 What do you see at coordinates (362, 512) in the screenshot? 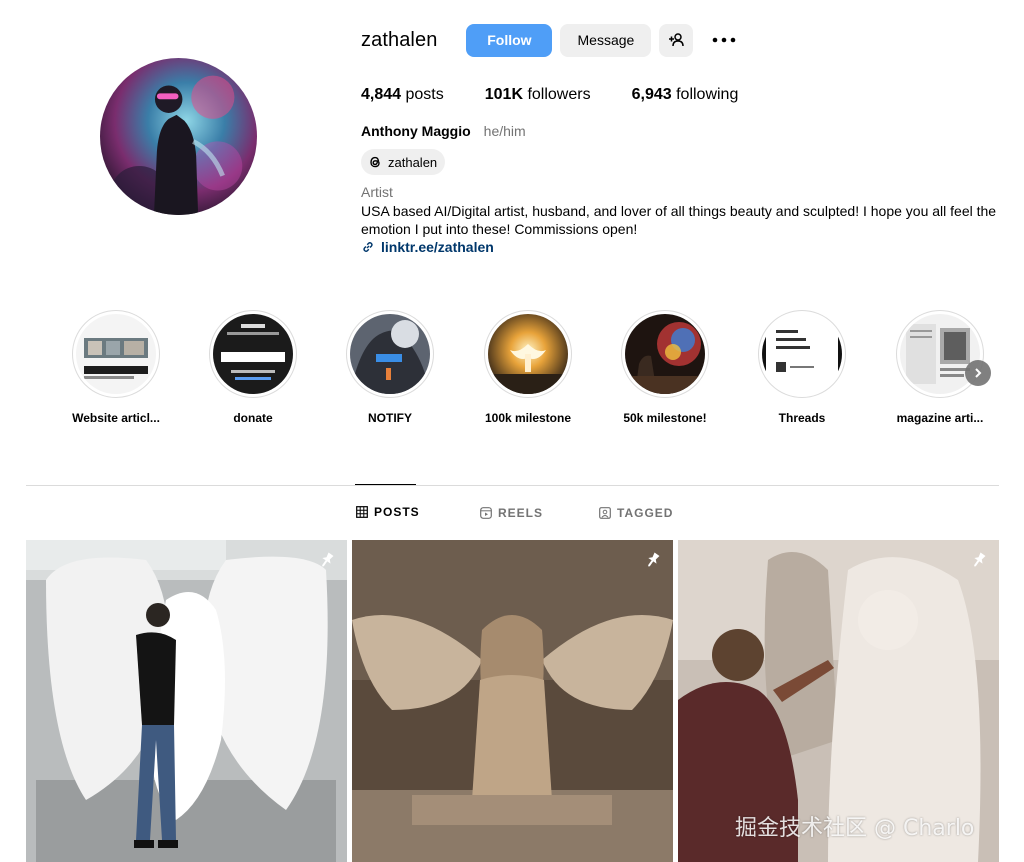
I see `grid-icon` at bounding box center [362, 512].